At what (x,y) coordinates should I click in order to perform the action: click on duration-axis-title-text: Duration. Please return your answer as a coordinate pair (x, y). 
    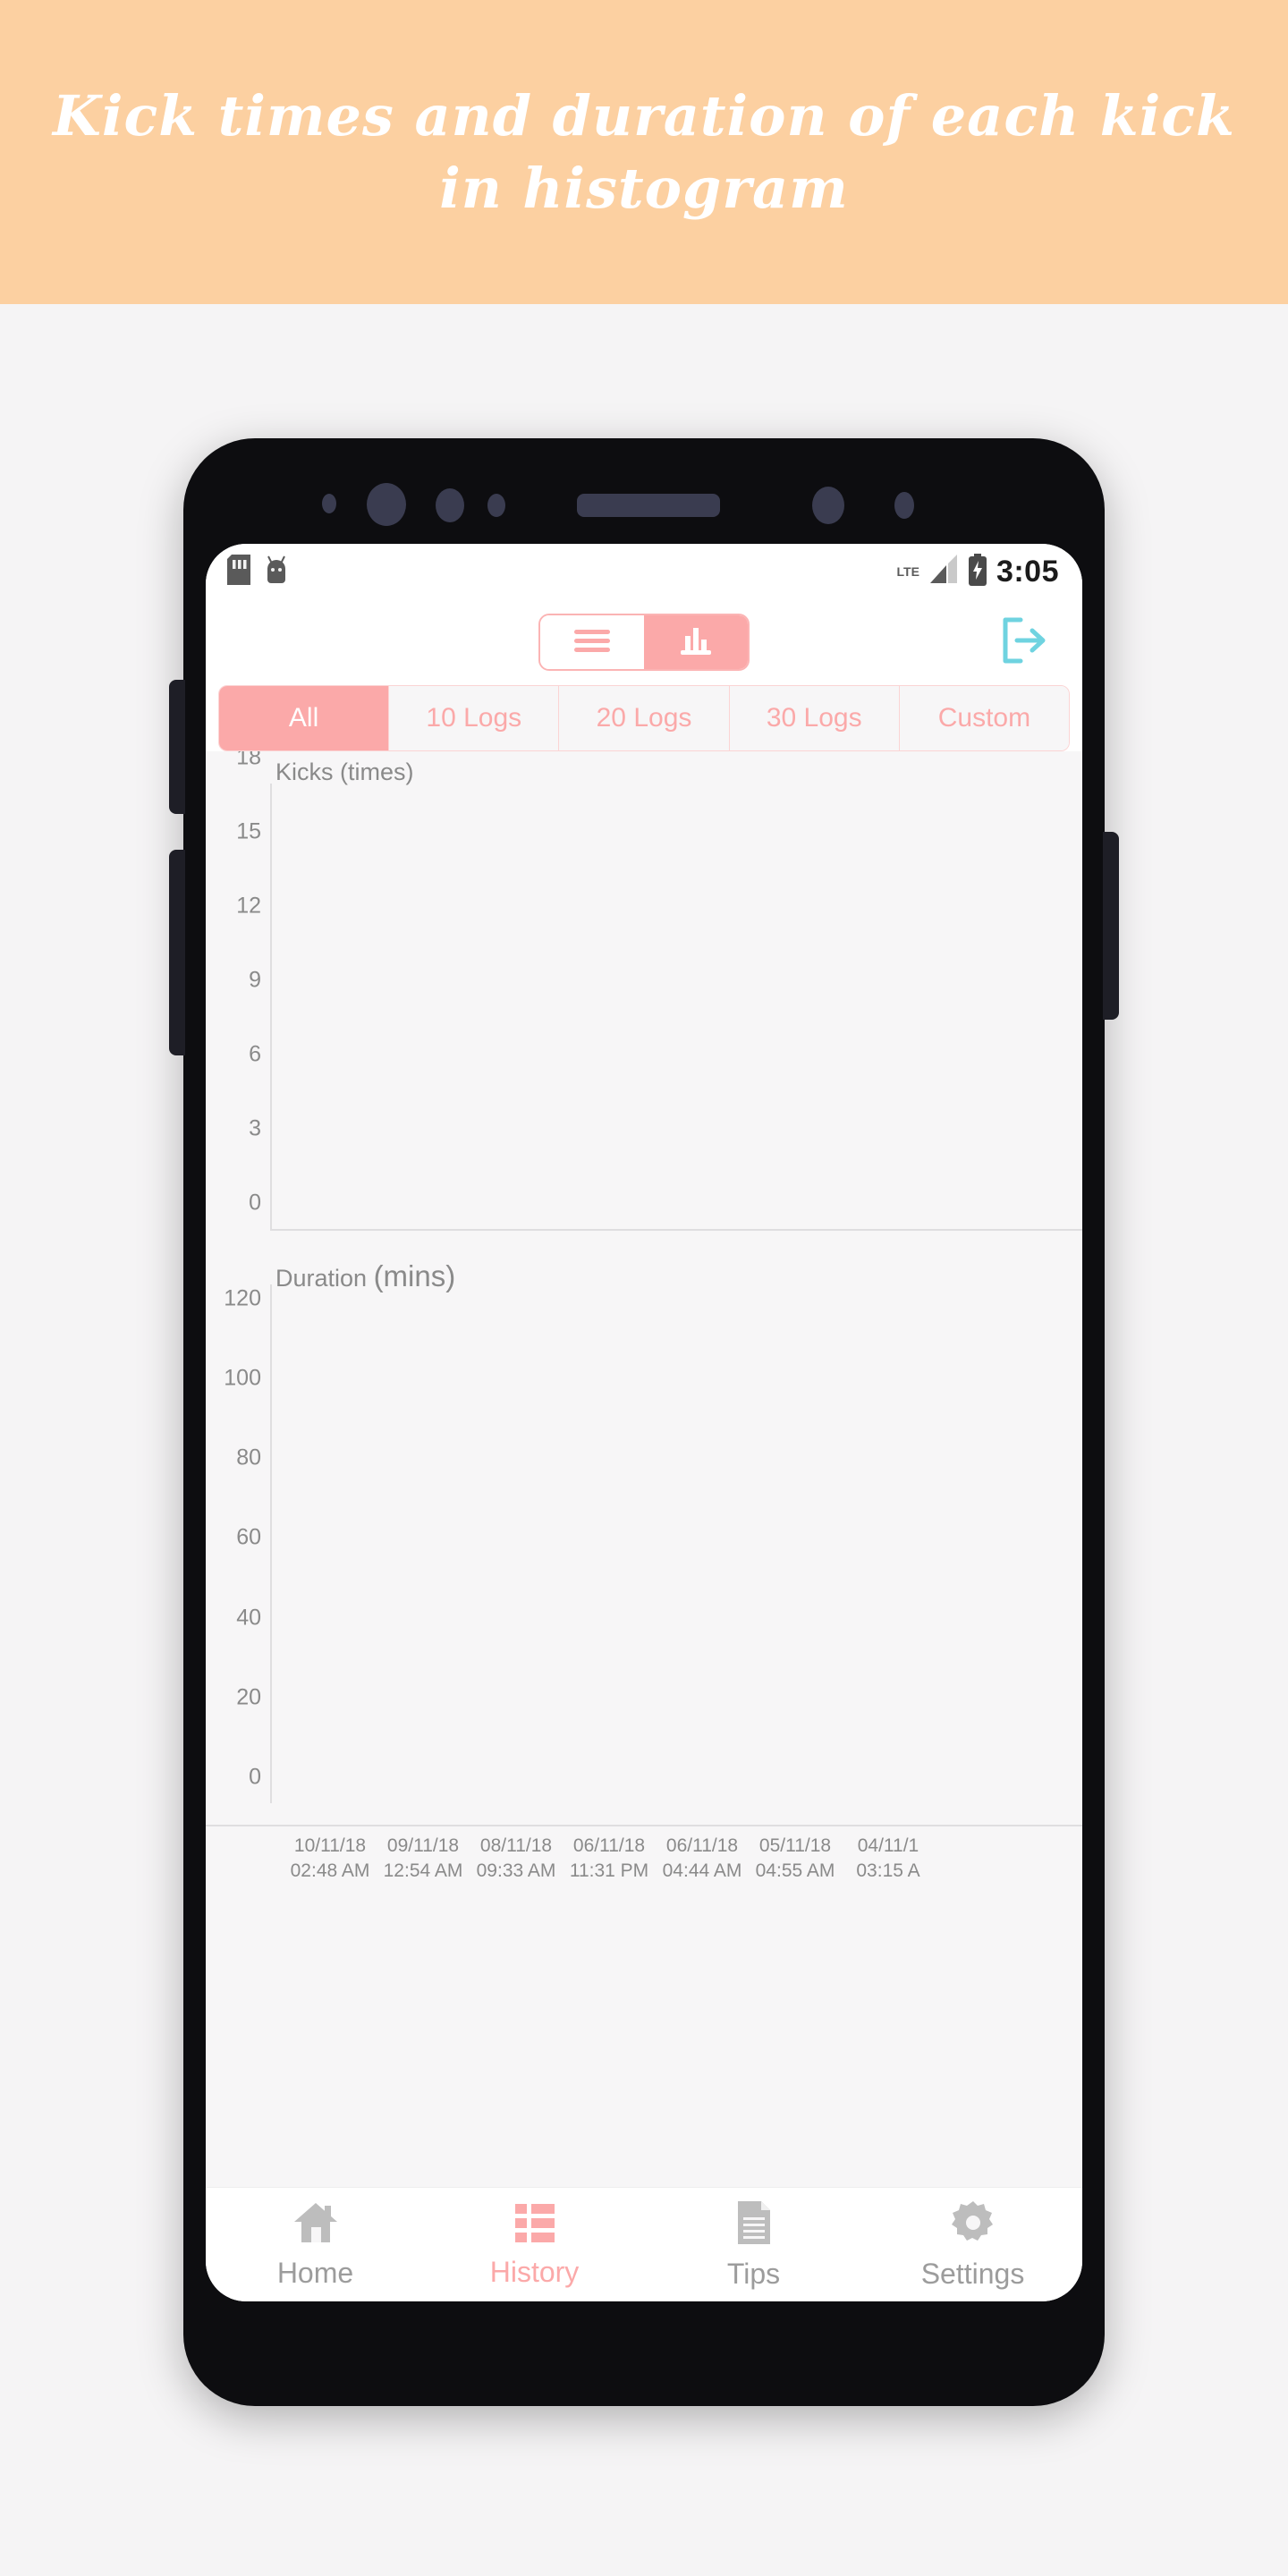
    Looking at the image, I should click on (324, 1278).